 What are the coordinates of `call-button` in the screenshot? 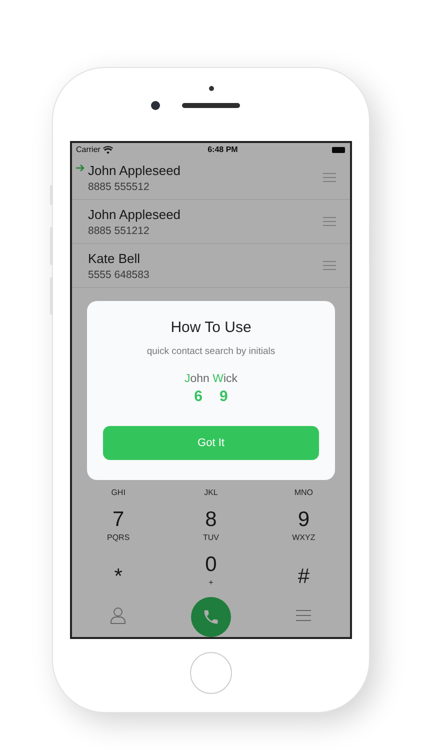 It's located at (210, 617).